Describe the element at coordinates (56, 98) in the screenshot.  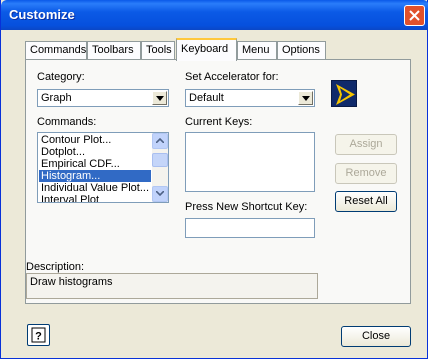
I see `category-value: Graph` at that location.